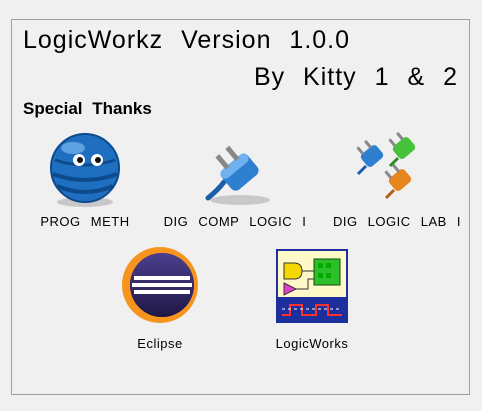 This screenshot has height=411, width=482. I want to click on author-byline: By Kitty 1 & 2, so click(355, 77).